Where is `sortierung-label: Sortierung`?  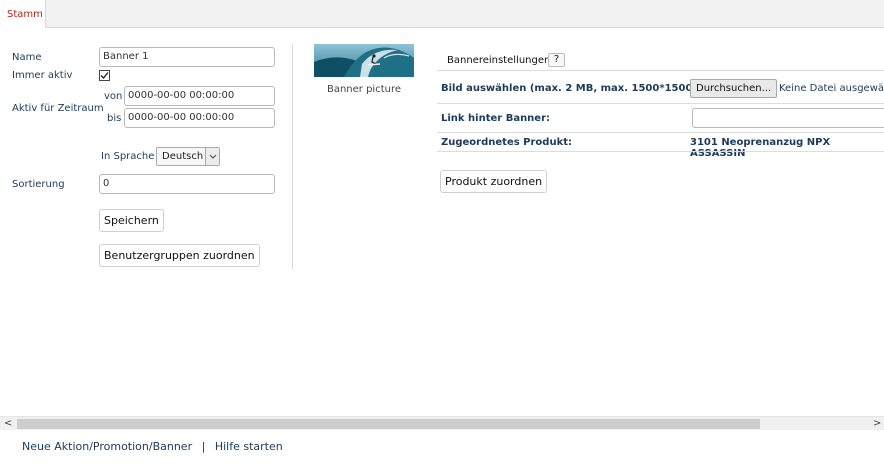 sortierung-label: Sortierung is located at coordinates (38, 184).